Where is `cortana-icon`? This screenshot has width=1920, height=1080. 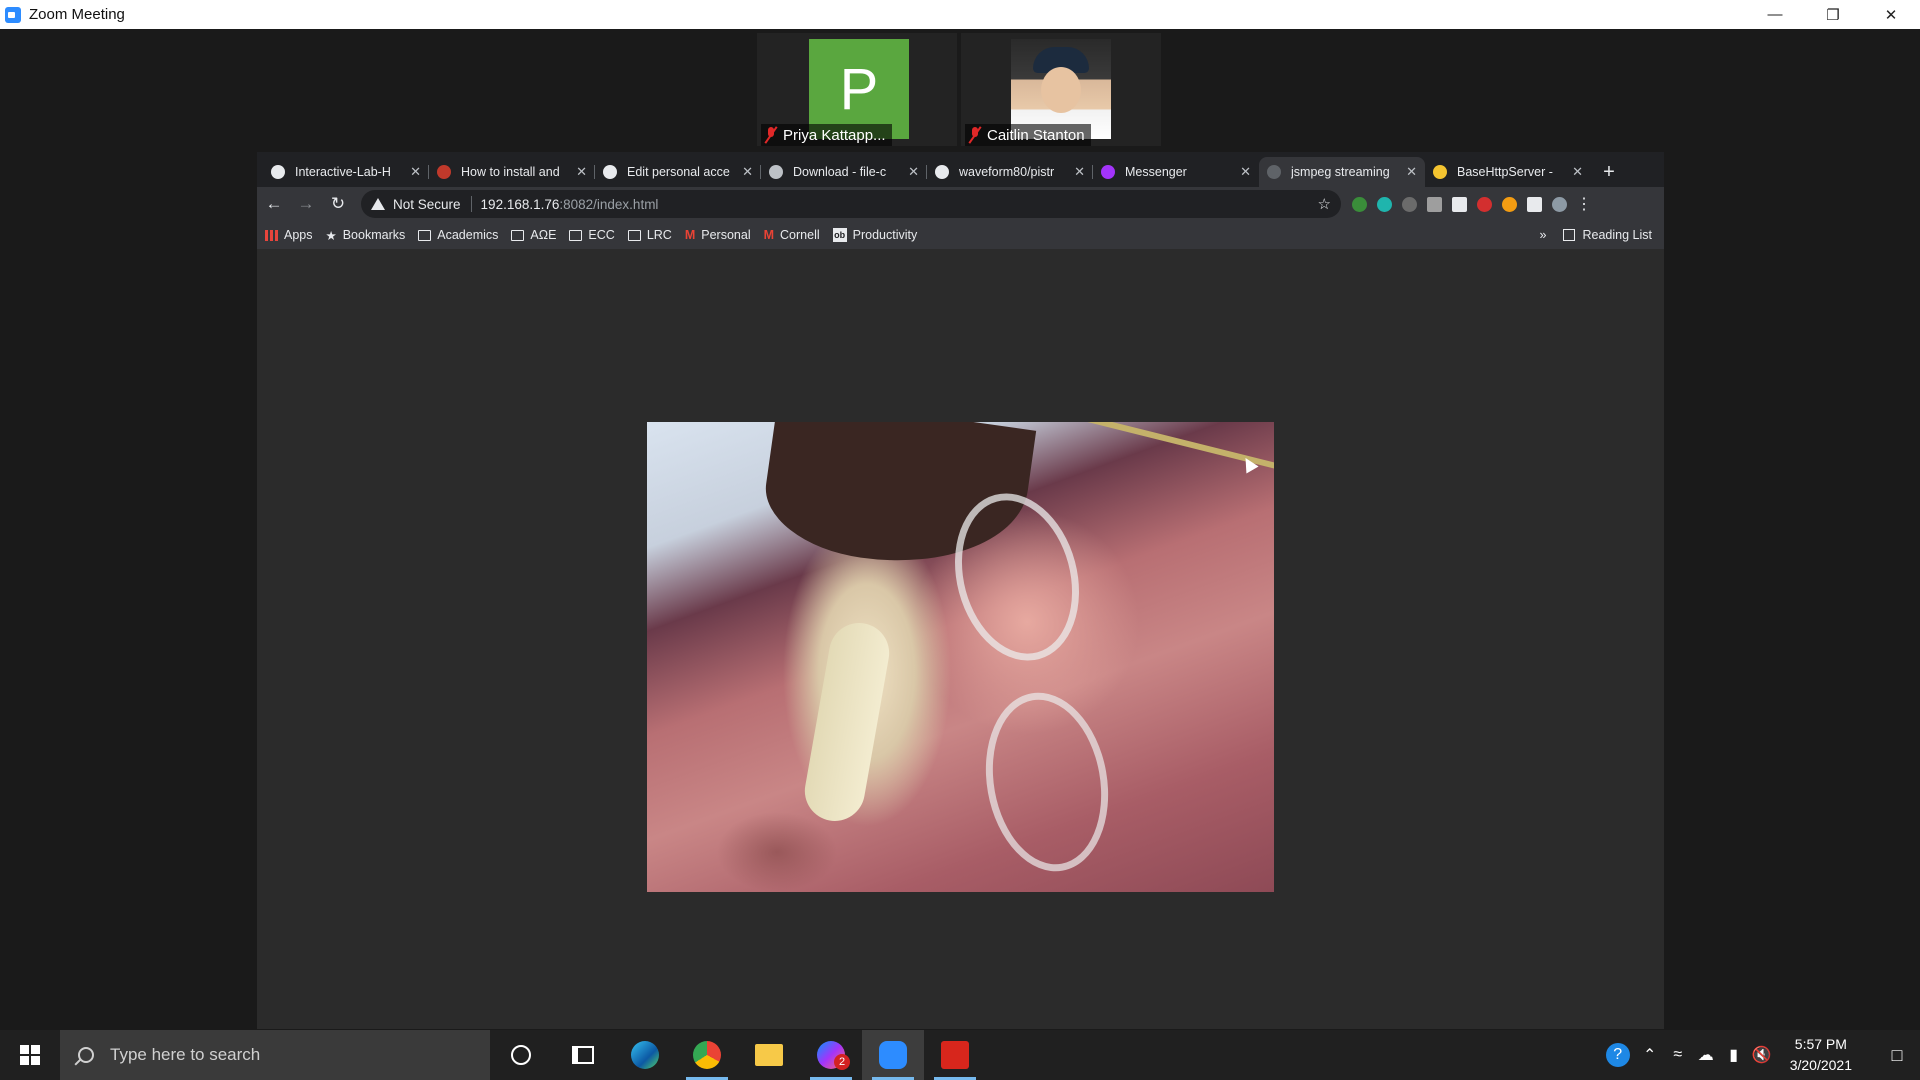 cortana-icon is located at coordinates (521, 1055).